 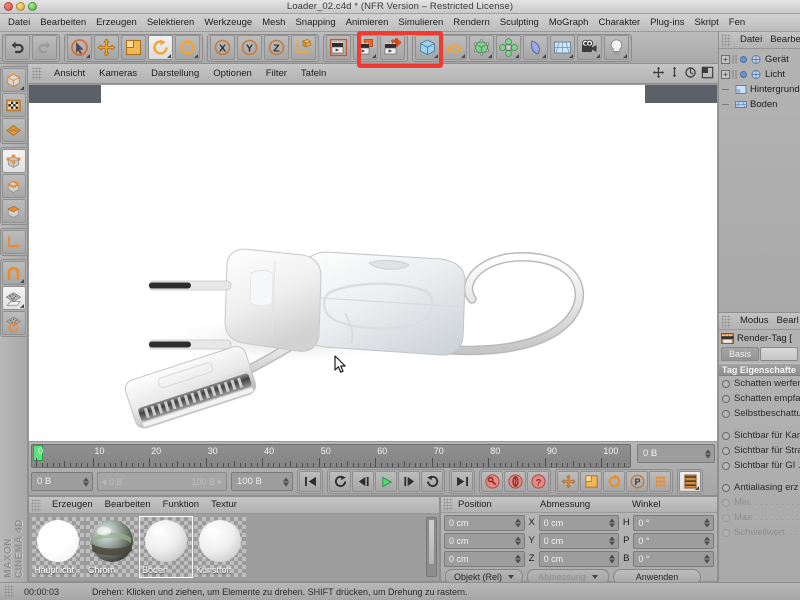 I want to click on material-scrollbar, so click(x=431, y=547).